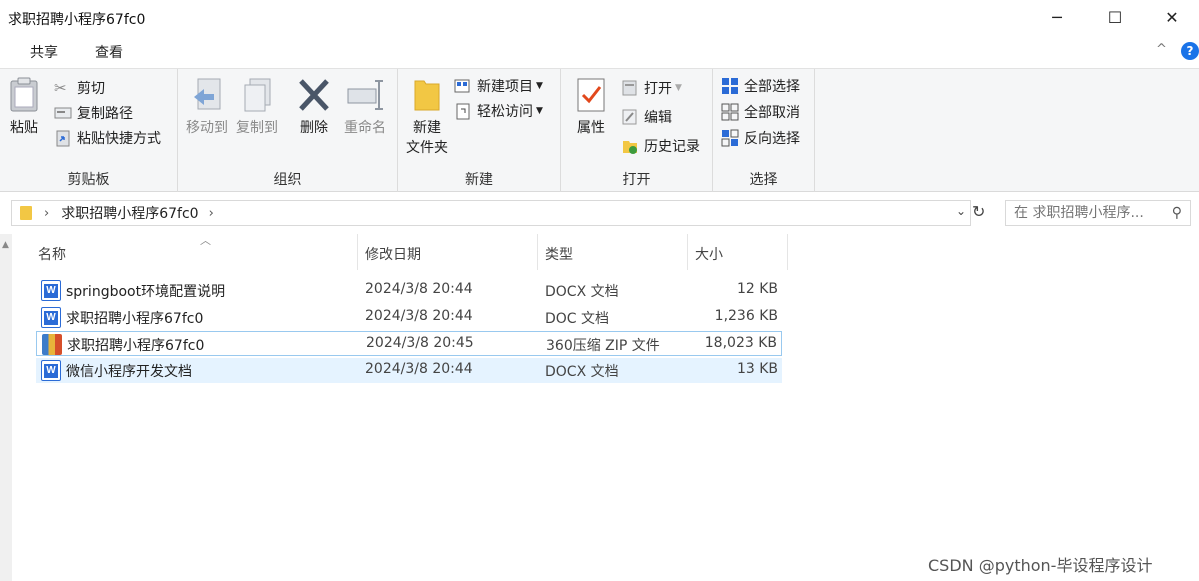 Image resolution: width=1199 pixels, height=581 pixels. What do you see at coordinates (26, 213) in the screenshot?
I see `folder-icon` at bounding box center [26, 213].